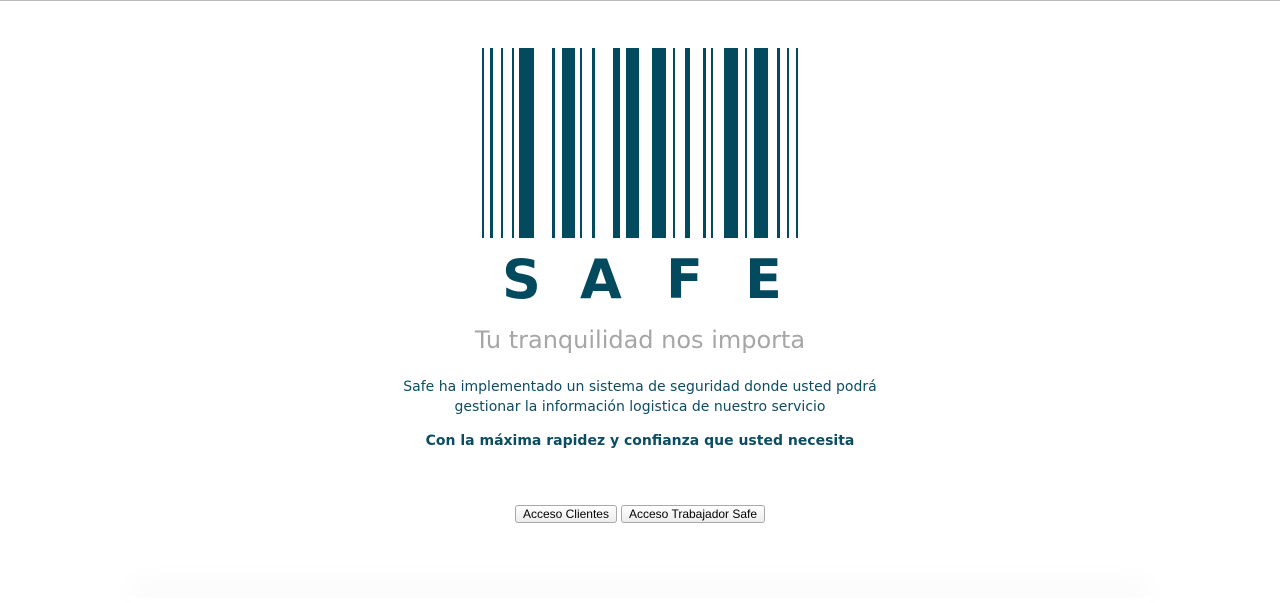 This screenshot has width=1280, height=603. What do you see at coordinates (640, 600) in the screenshot?
I see `bottom-shadow` at bounding box center [640, 600].